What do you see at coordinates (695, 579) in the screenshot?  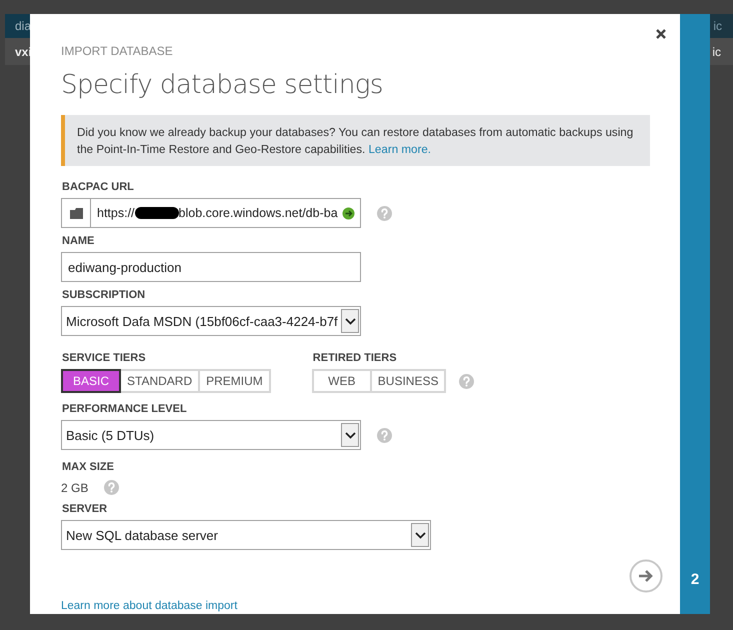 I see `step-number: 2` at bounding box center [695, 579].